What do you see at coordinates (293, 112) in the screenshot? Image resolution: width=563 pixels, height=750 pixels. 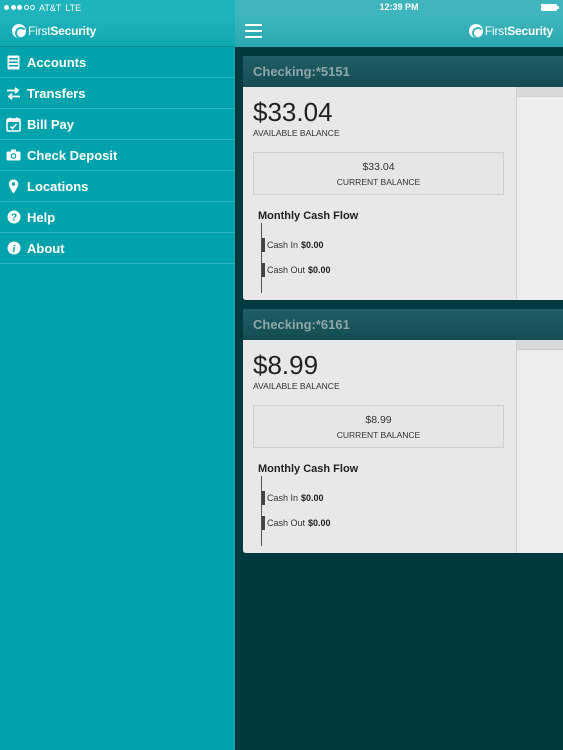 I see `available-balance-amount: $33.04` at bounding box center [293, 112].